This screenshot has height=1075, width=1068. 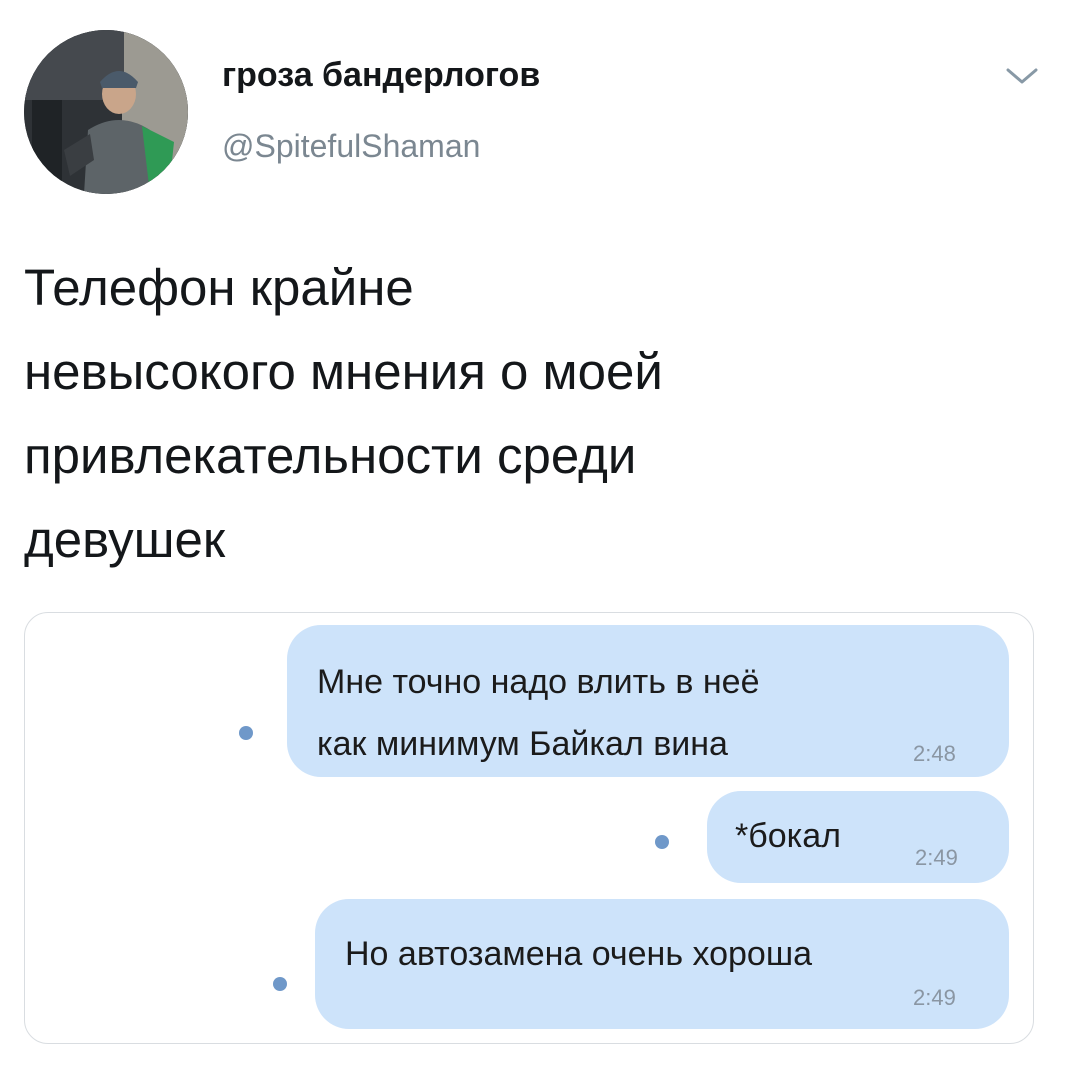 I want to click on message-bubble: Но автозамена очень хороша 2:49, so click(x=662, y=964).